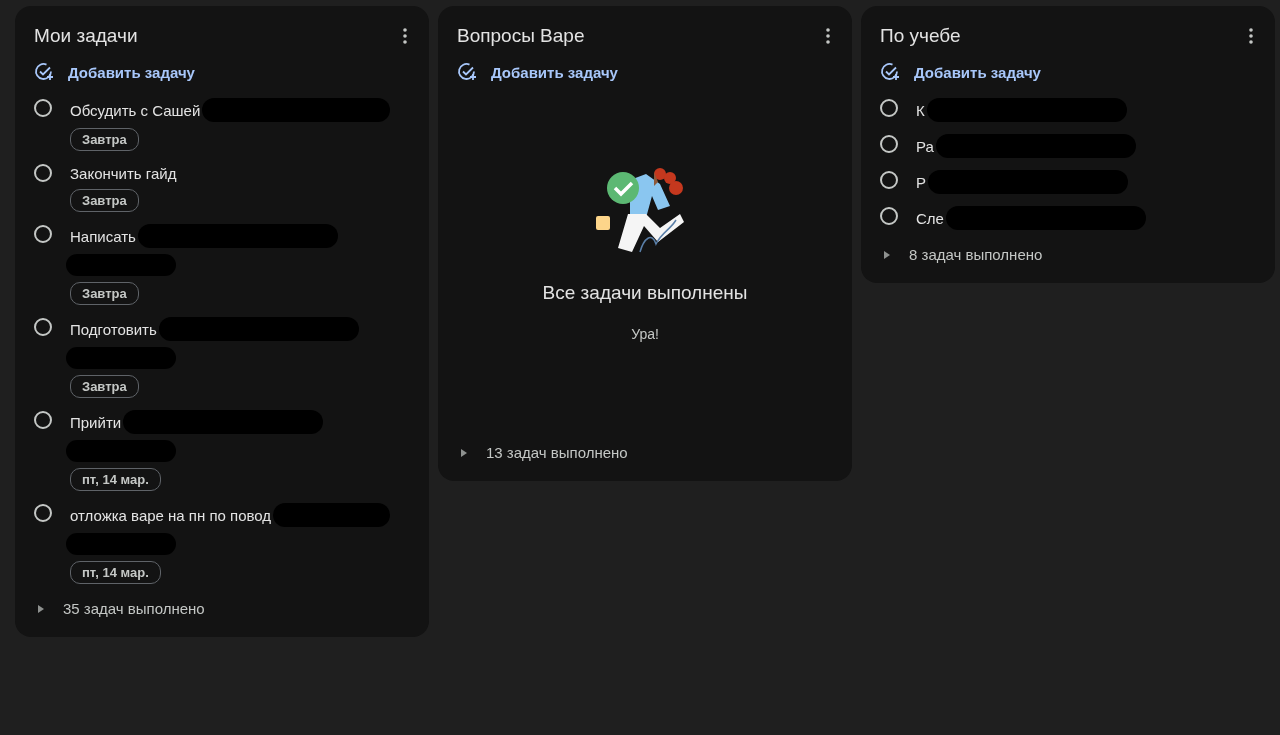 The width and height of the screenshot is (1280, 735). Describe the element at coordinates (920, 36) in the screenshot. I see `list-title: По учебе` at that location.